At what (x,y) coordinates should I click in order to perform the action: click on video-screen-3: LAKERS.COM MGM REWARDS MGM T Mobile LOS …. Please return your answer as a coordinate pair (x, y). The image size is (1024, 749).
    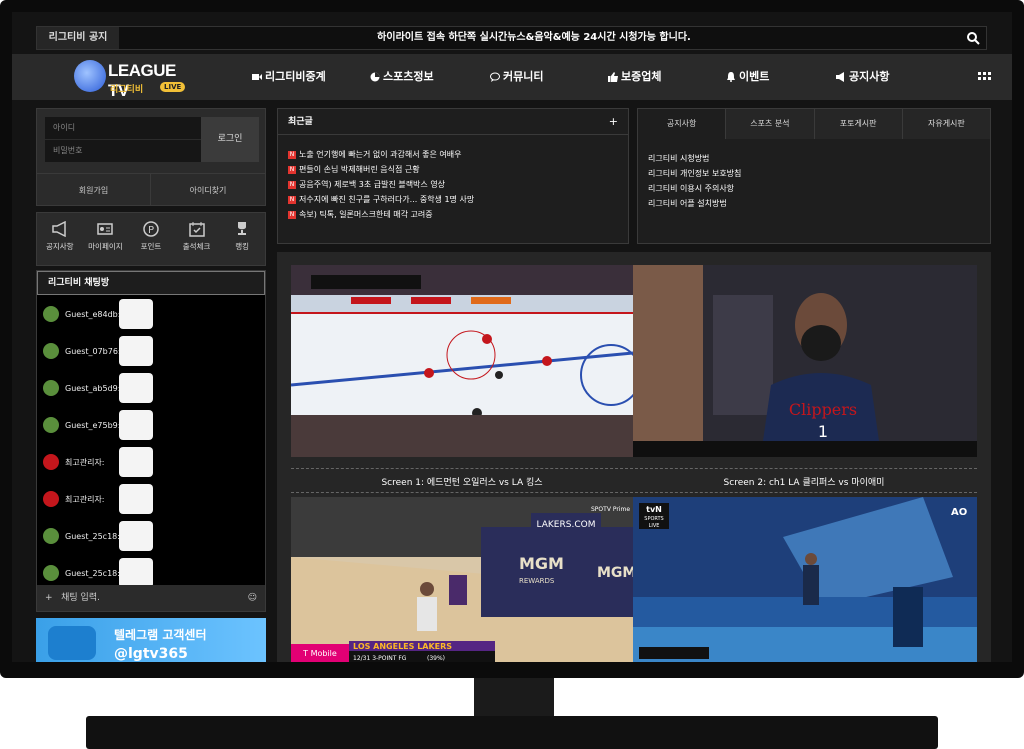
    Looking at the image, I should click on (462, 579).